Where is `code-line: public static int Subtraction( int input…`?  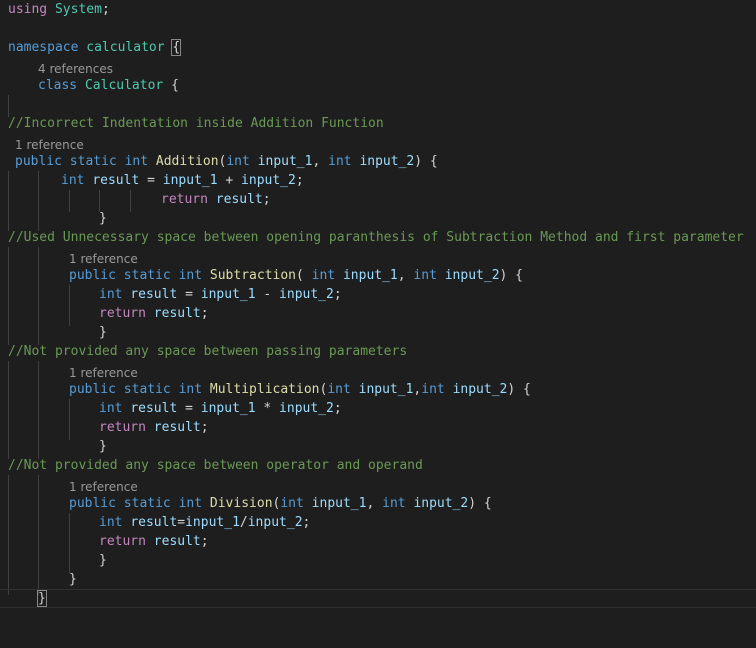
code-line: public static int Subtraction( int input… is located at coordinates (296, 275).